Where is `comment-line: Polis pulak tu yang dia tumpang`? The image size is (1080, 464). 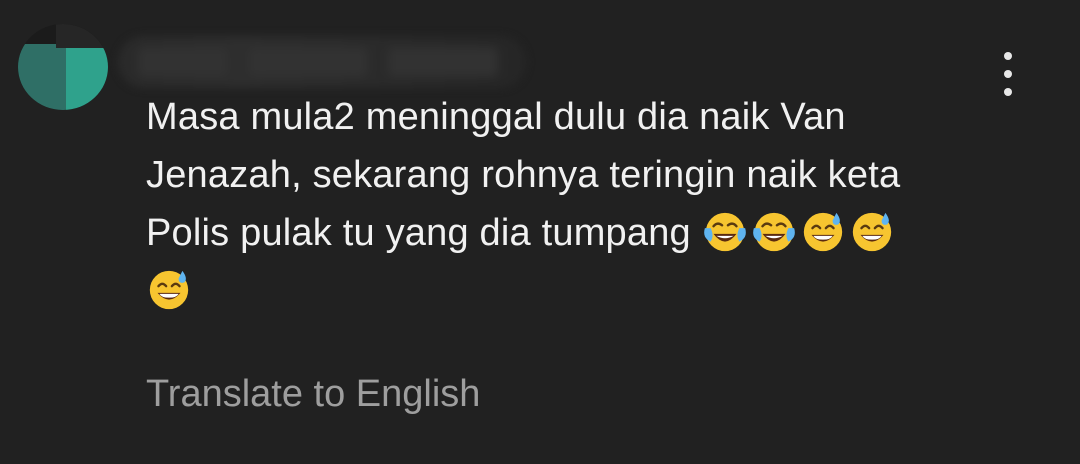
comment-line: Polis pulak tu yang dia tumpang is located at coordinates (566, 233).